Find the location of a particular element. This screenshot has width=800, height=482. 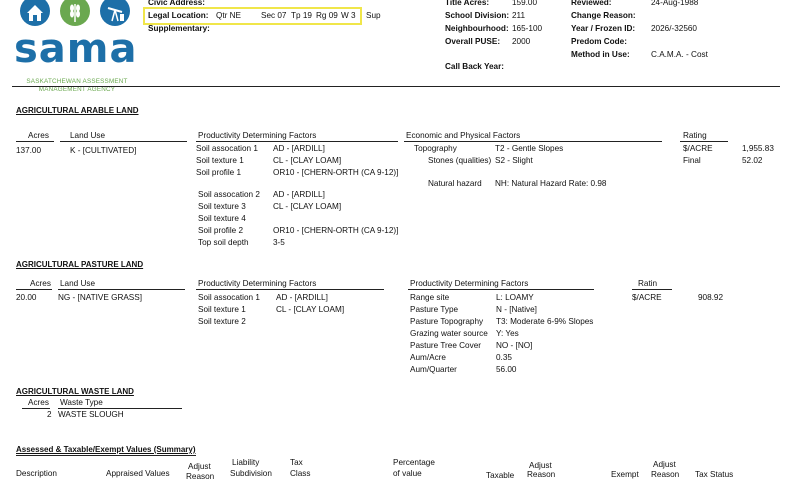

logo-wordmark: sama is located at coordinates (76, 49).